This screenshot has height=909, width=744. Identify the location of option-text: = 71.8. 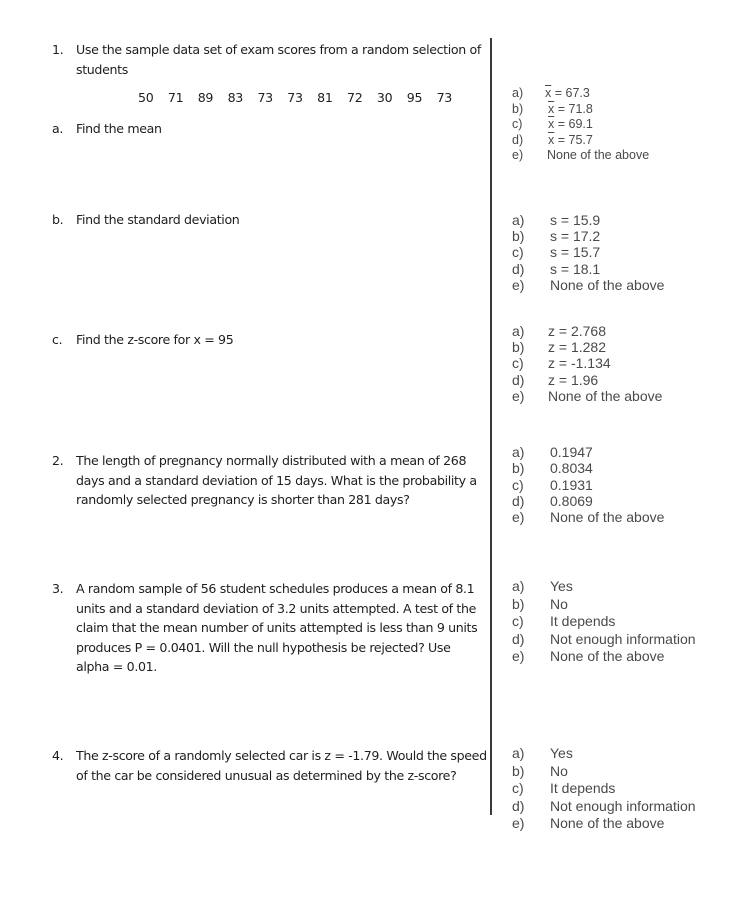
(573, 108).